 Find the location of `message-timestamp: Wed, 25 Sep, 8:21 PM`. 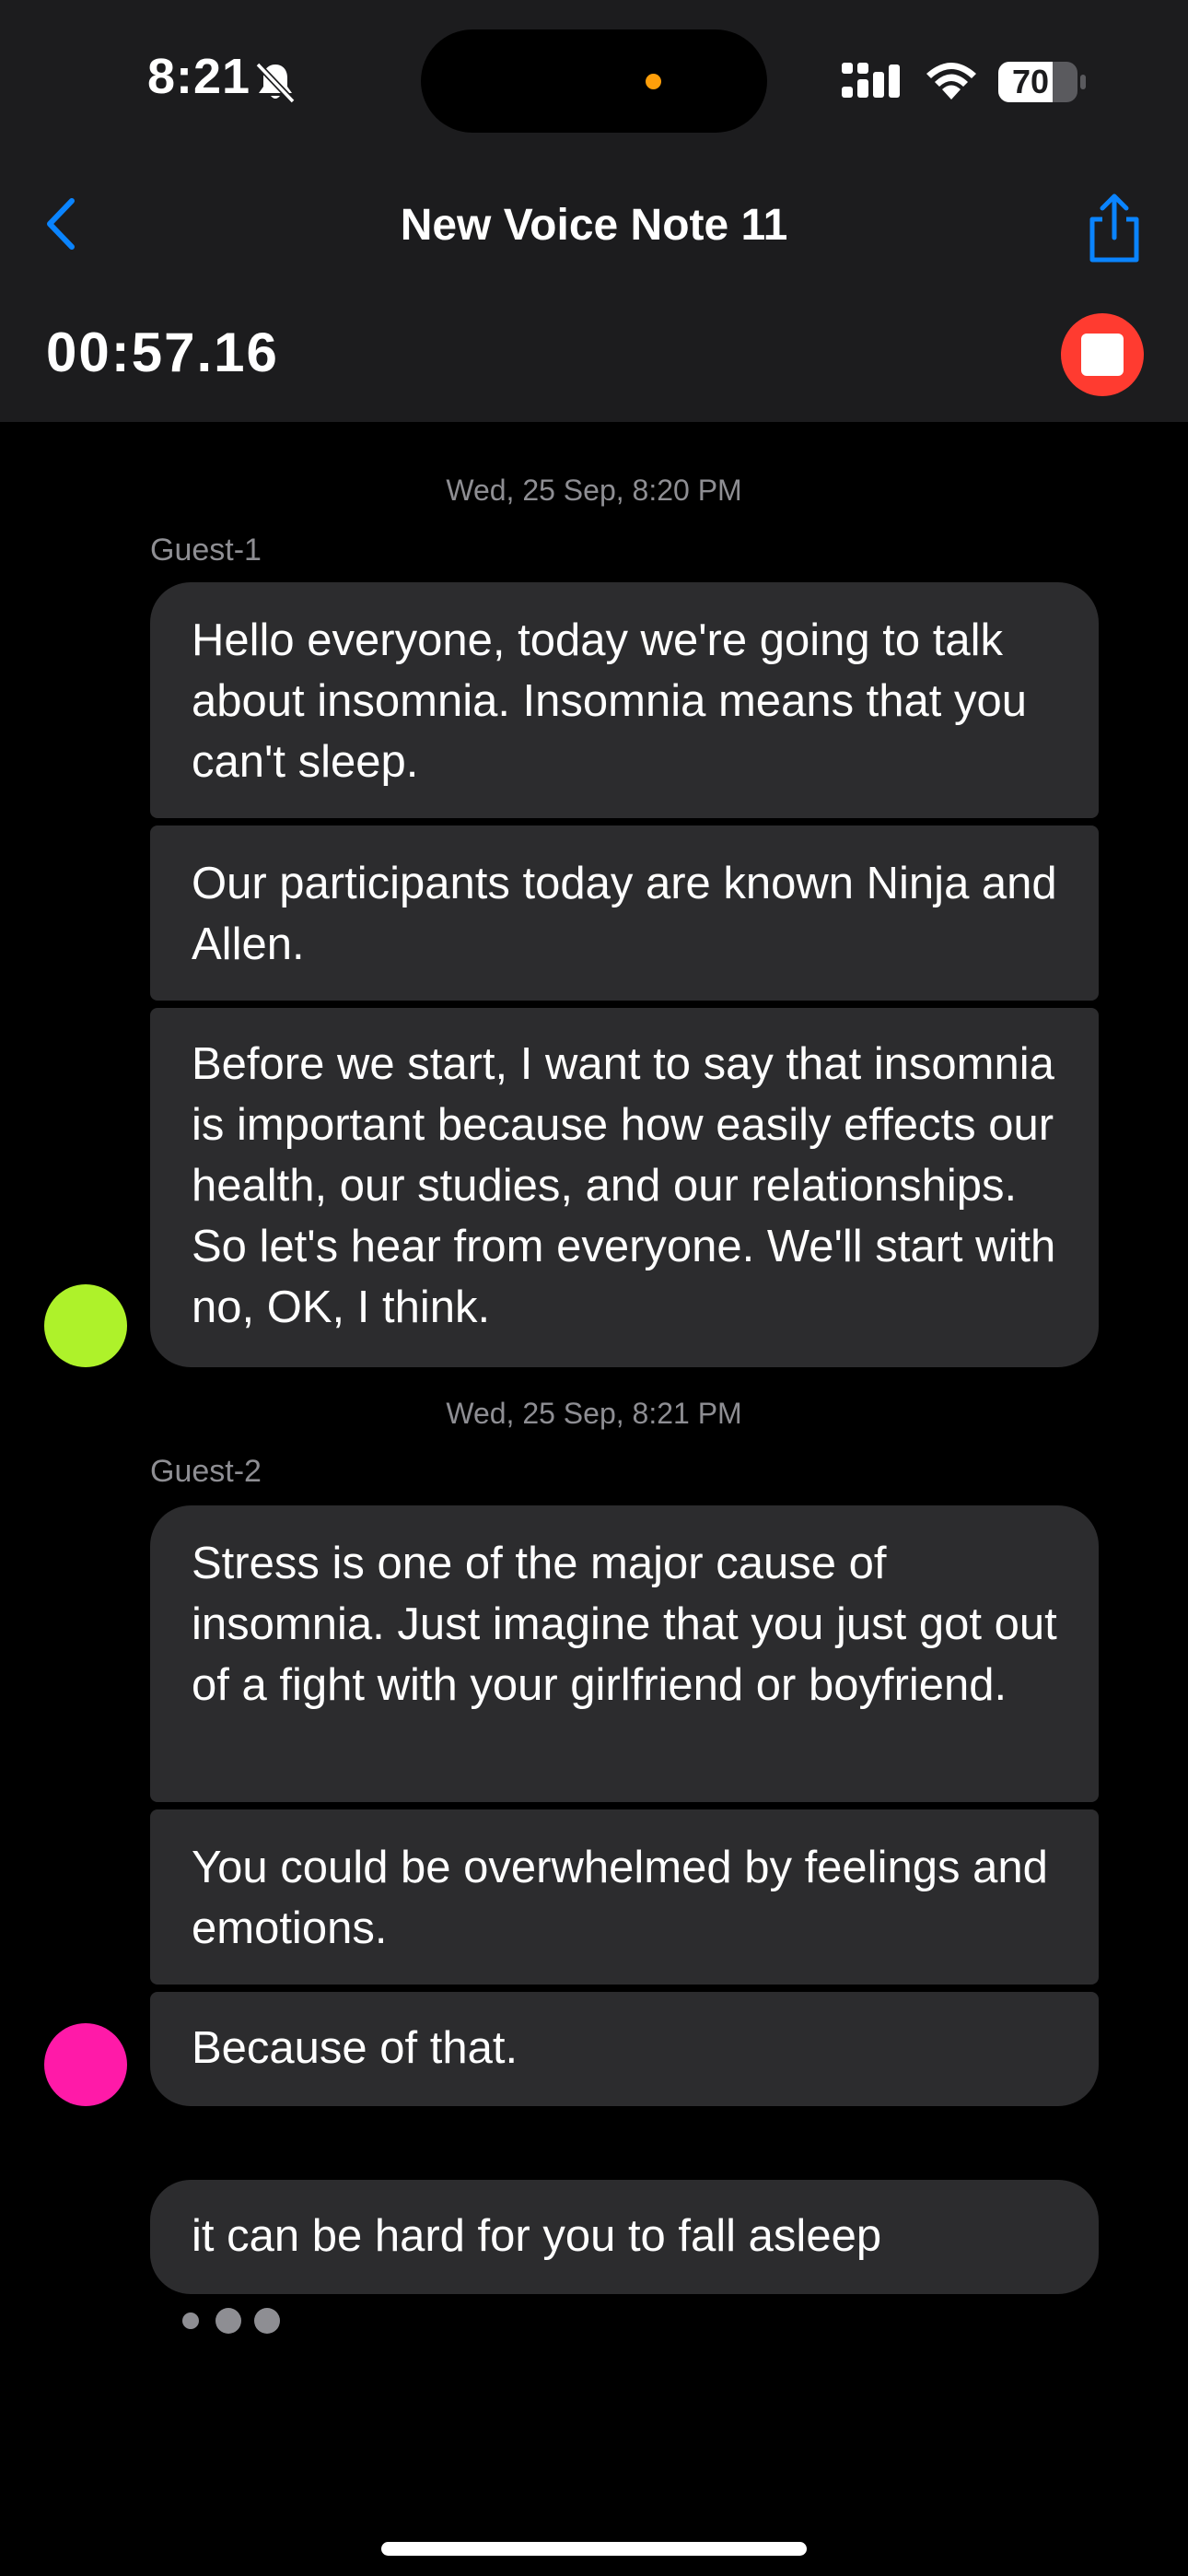

message-timestamp: Wed, 25 Sep, 8:21 PM is located at coordinates (594, 1413).